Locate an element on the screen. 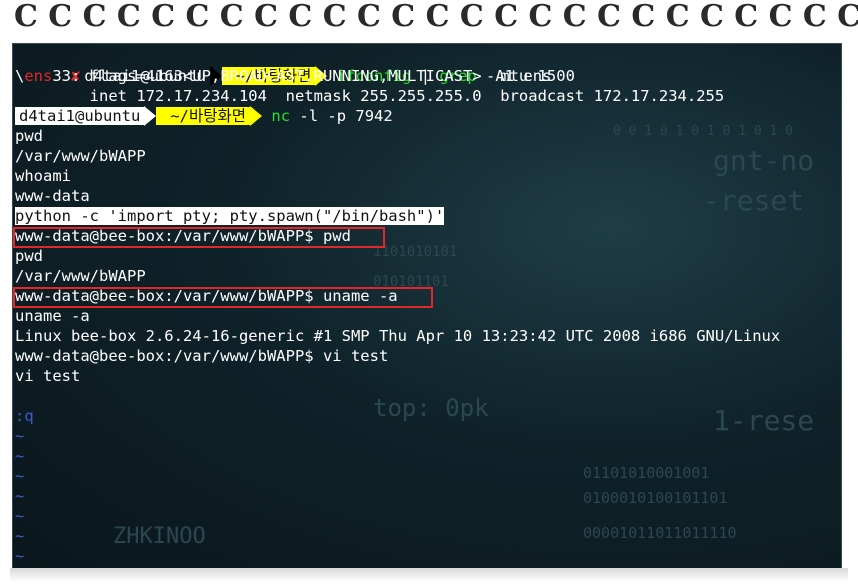  output-line: whoami is located at coordinates (43, 176).